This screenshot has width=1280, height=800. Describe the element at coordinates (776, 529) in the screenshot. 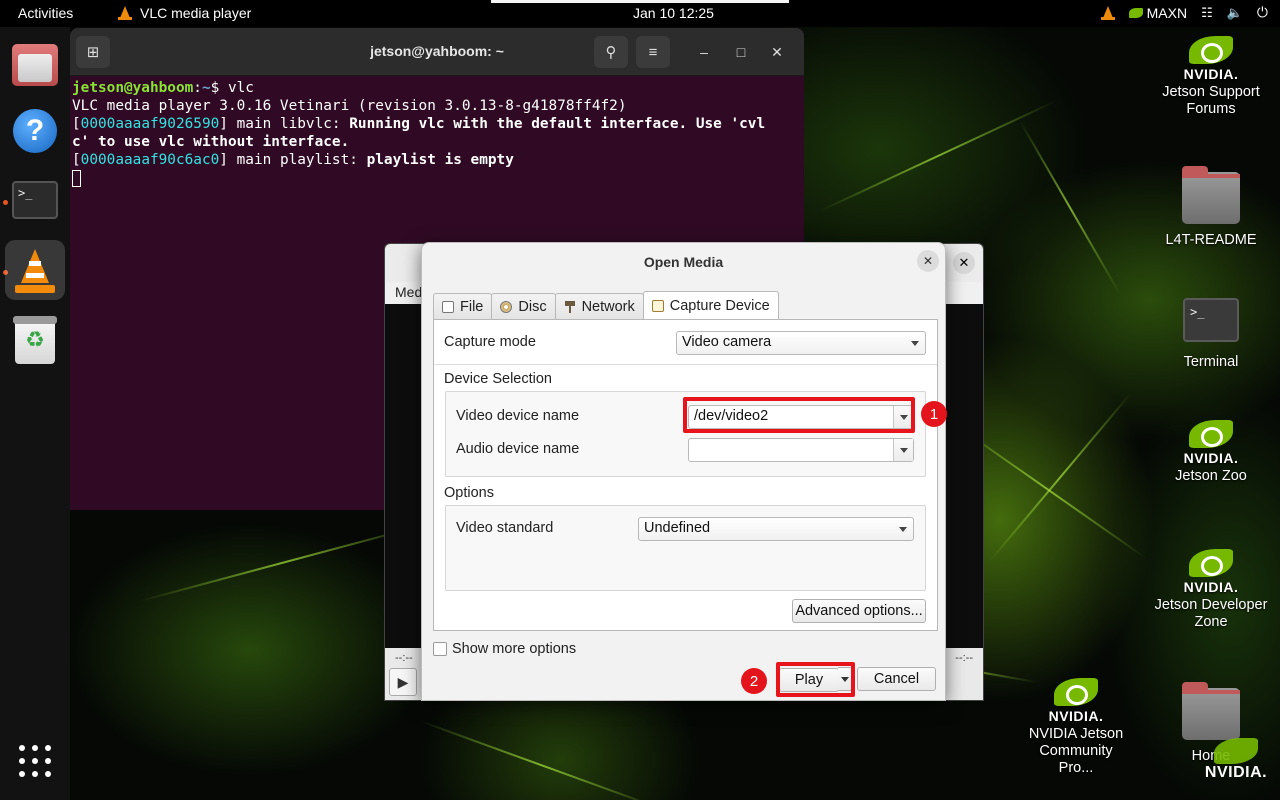

I see `video-standard-select: Undefined` at that location.